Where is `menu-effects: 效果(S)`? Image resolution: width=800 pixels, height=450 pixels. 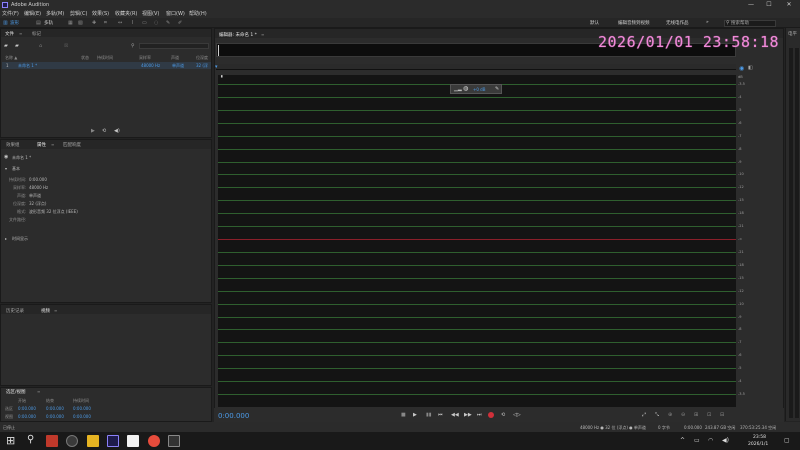
menu-effects: 效果(S) is located at coordinates (100, 13).